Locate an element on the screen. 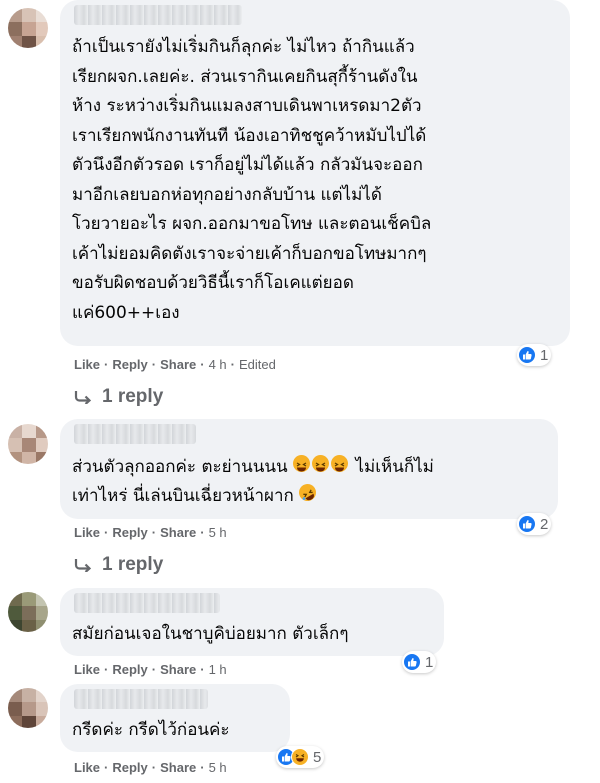  comment-actions: Like · Reply · Share · 4 h · Edited is located at coordinates (175, 364).